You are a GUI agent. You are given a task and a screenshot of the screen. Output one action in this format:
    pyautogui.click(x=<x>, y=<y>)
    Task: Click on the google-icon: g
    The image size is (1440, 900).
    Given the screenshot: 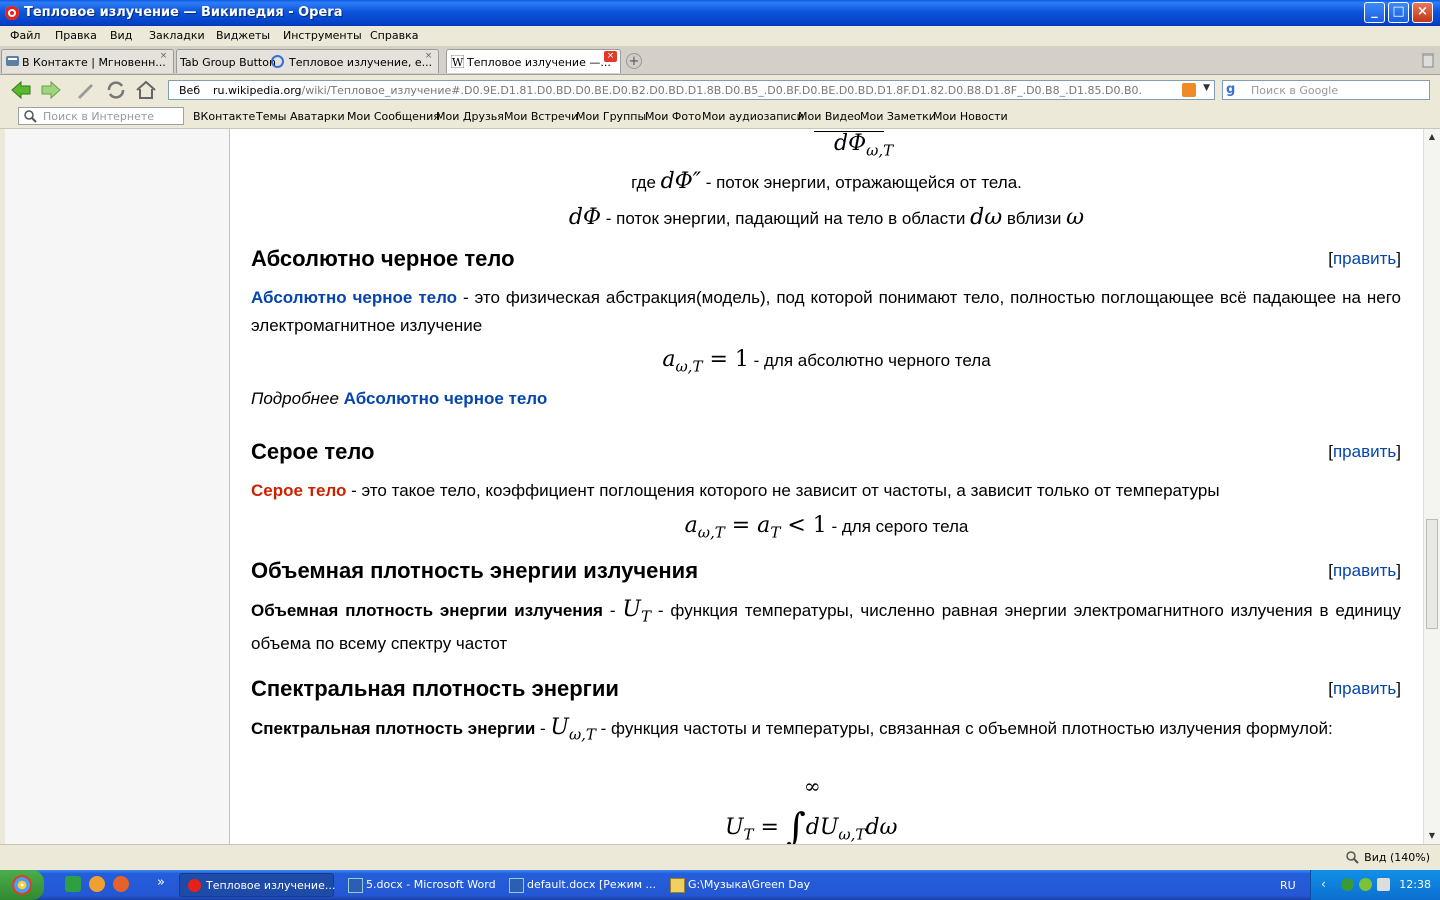 What is the action you would take?
    pyautogui.click(x=1230, y=89)
    